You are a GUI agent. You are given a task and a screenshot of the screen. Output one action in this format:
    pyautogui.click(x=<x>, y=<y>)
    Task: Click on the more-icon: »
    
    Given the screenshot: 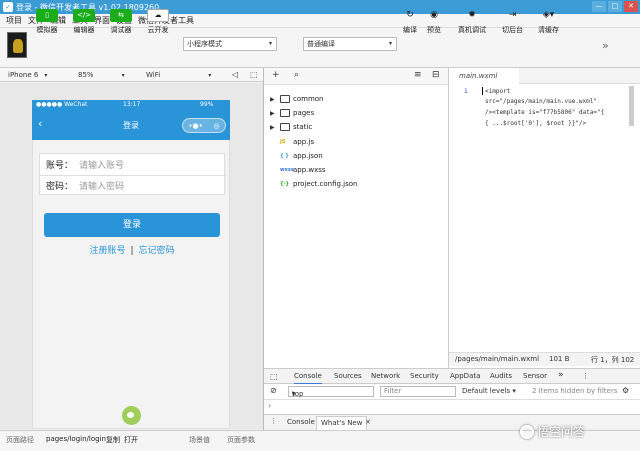 What is the action you would take?
    pyautogui.click(x=605, y=45)
    